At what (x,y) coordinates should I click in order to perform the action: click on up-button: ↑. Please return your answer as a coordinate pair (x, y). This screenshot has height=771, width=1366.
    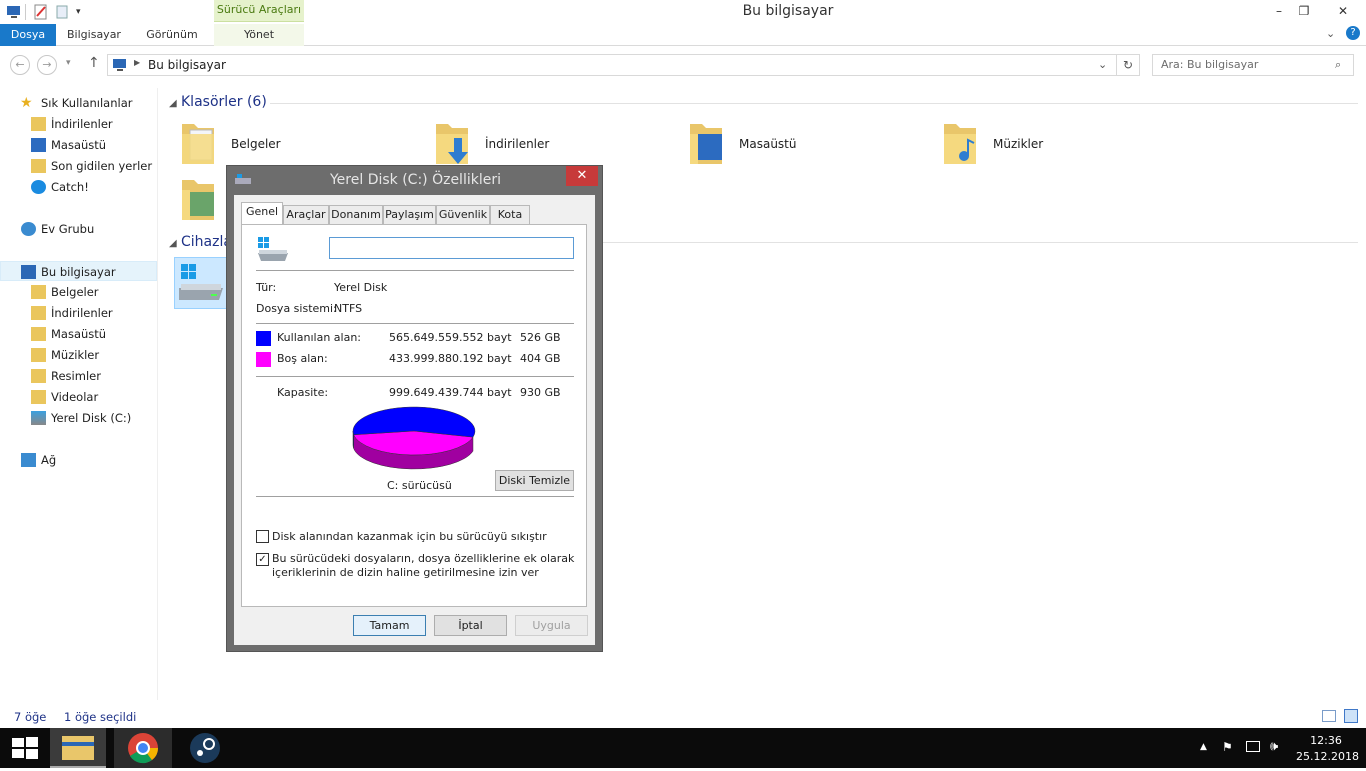
    Looking at the image, I should click on (94, 63).